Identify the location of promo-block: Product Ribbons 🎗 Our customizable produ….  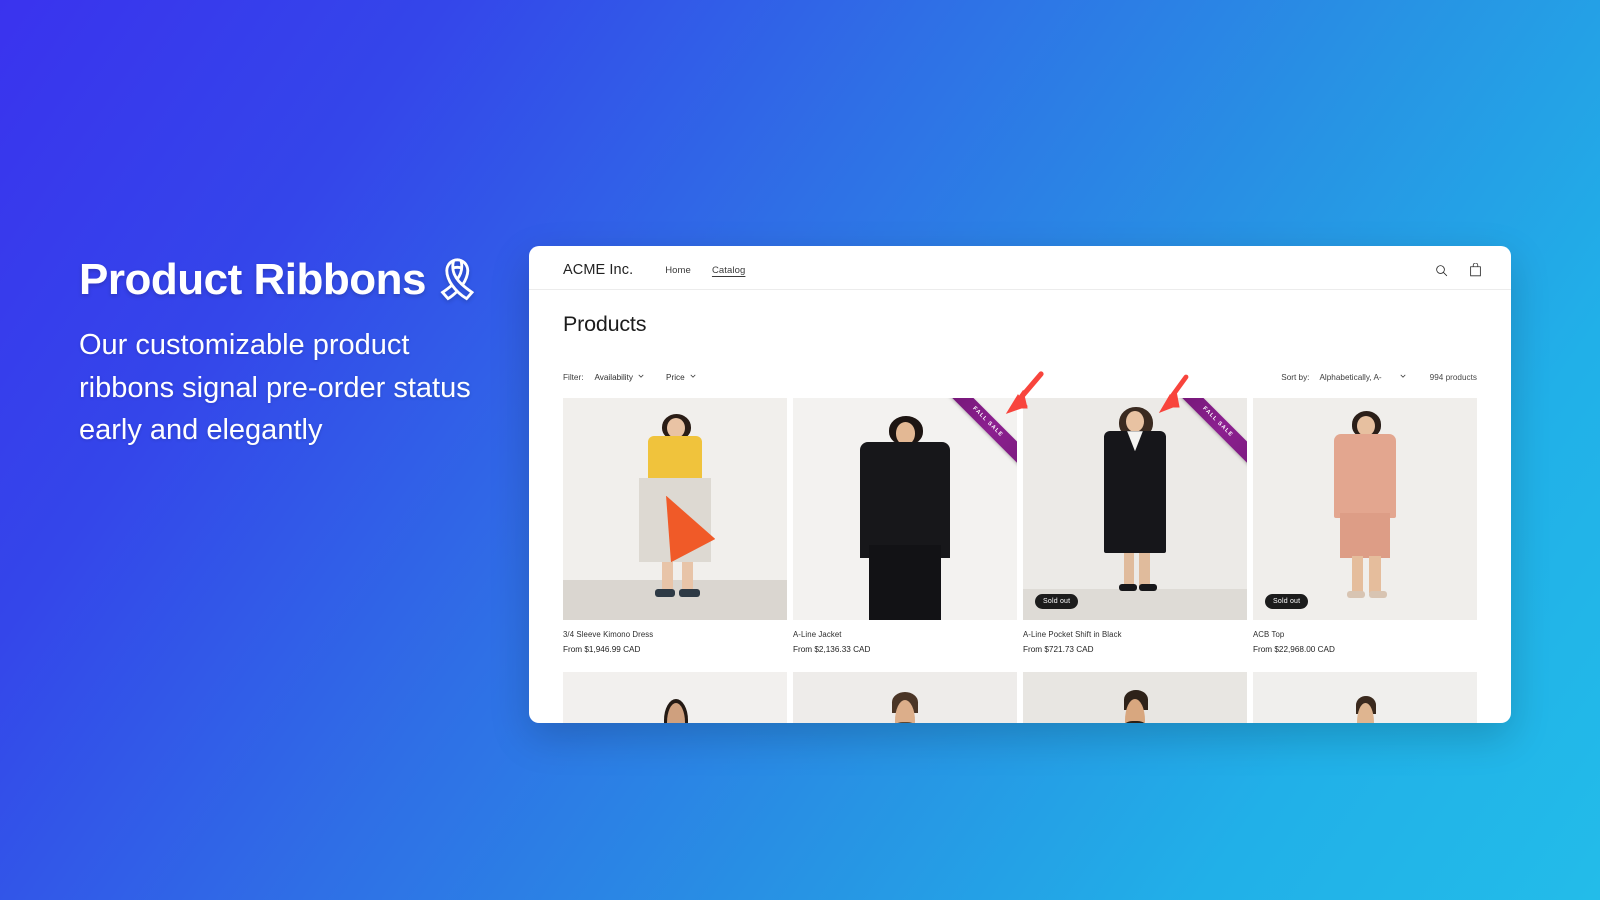
(294, 353).